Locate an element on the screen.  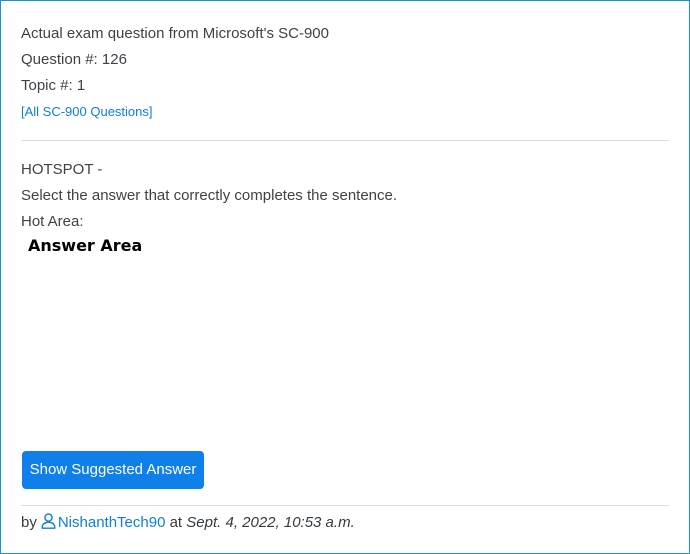
author-username-link: NishanthTech90 is located at coordinates (112, 522).